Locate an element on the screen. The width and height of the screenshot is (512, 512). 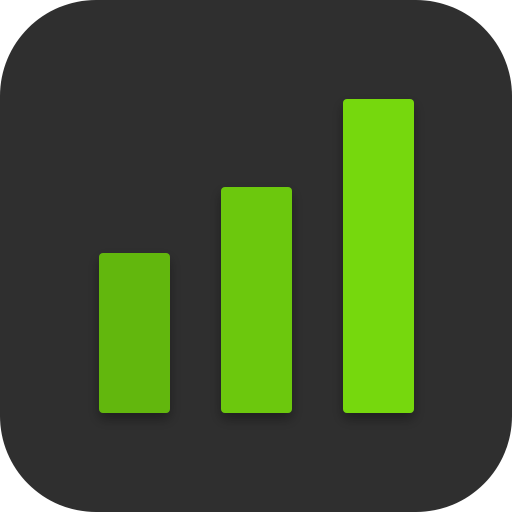
signal-bar-low is located at coordinates (134, 333).